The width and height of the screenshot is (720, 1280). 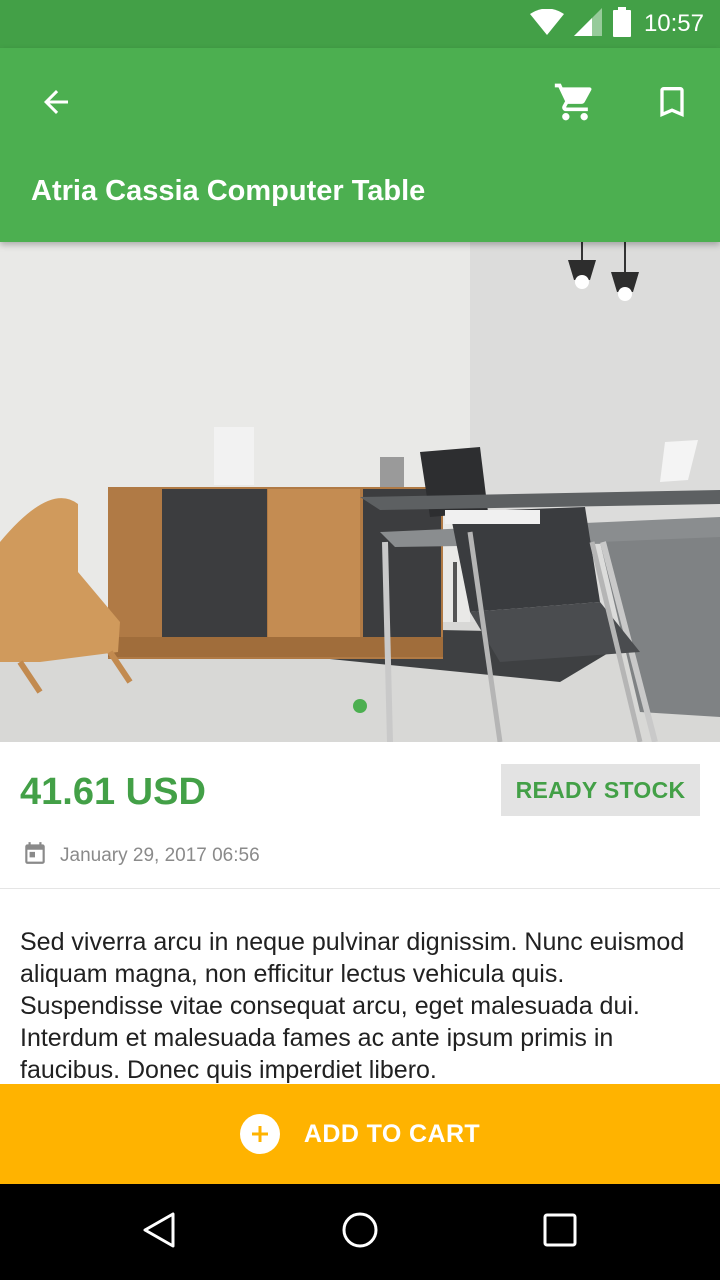 I want to click on back-arrow-icon, so click(x=56, y=104).